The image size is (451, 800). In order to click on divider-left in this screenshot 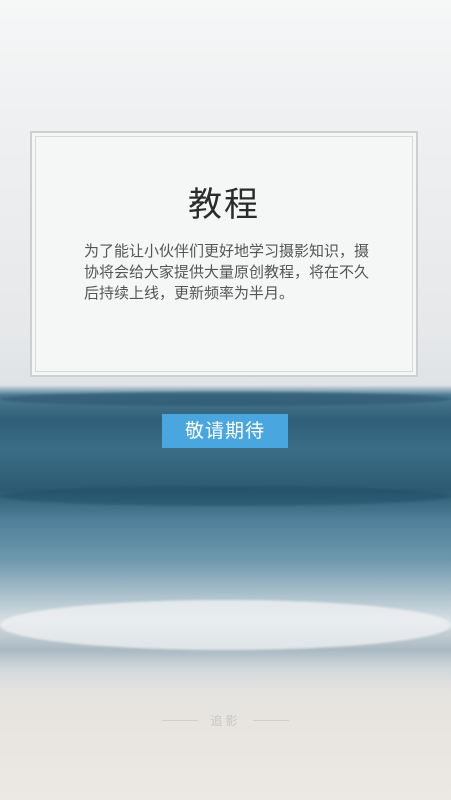, I will do `click(180, 720)`.